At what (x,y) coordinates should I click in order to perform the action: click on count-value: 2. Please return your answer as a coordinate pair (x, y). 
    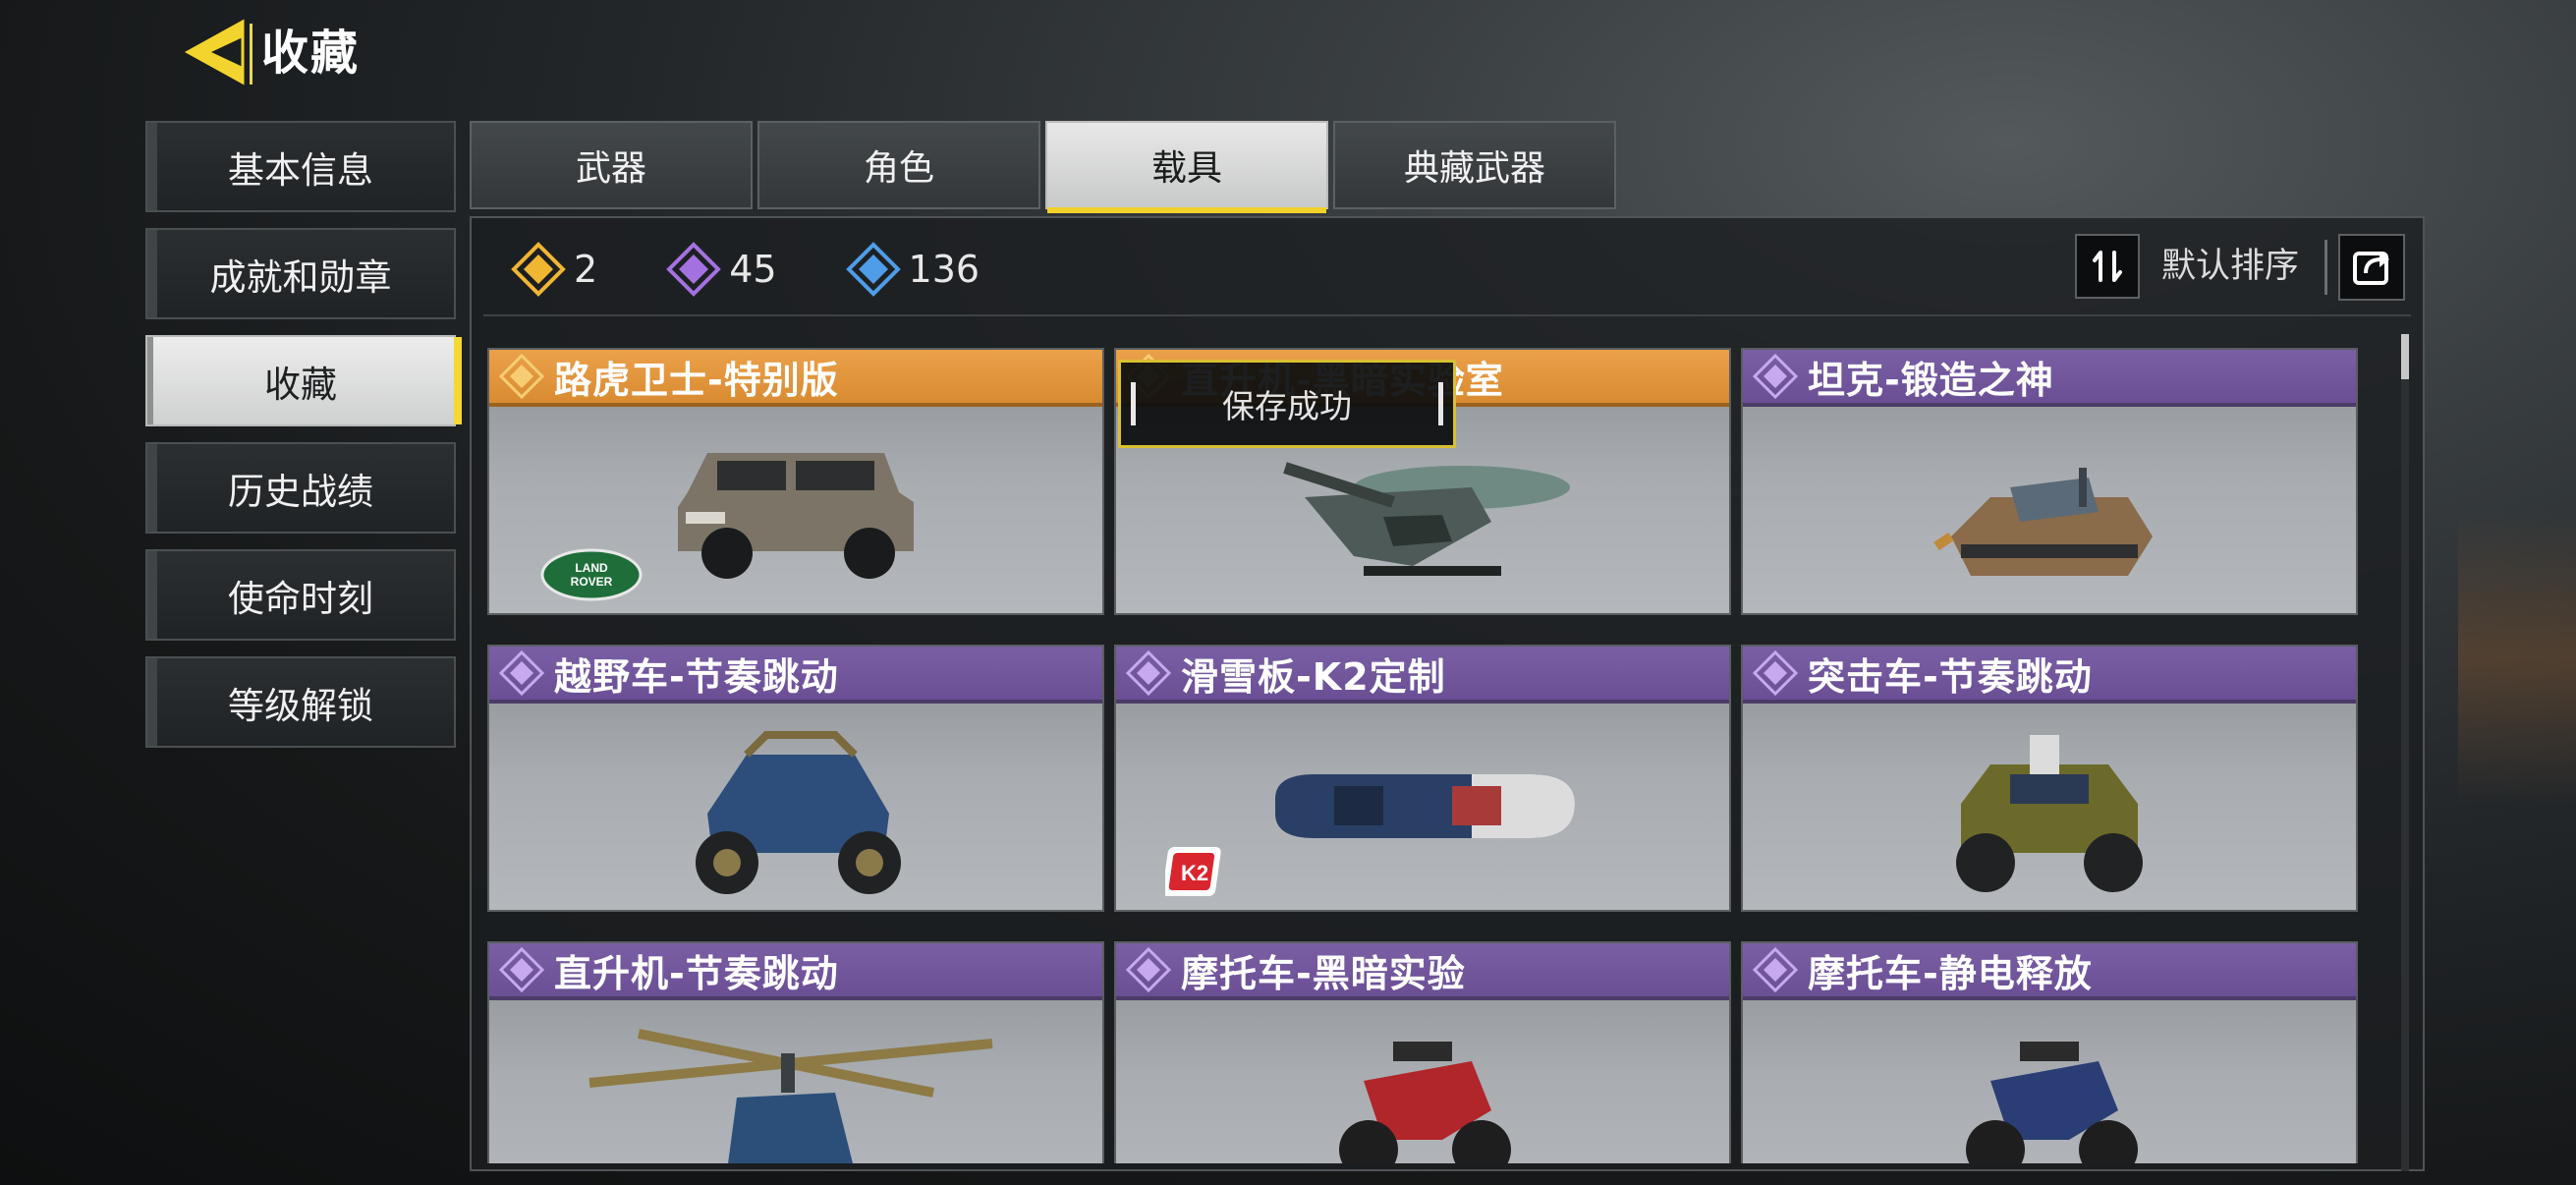
    Looking at the image, I should click on (586, 269).